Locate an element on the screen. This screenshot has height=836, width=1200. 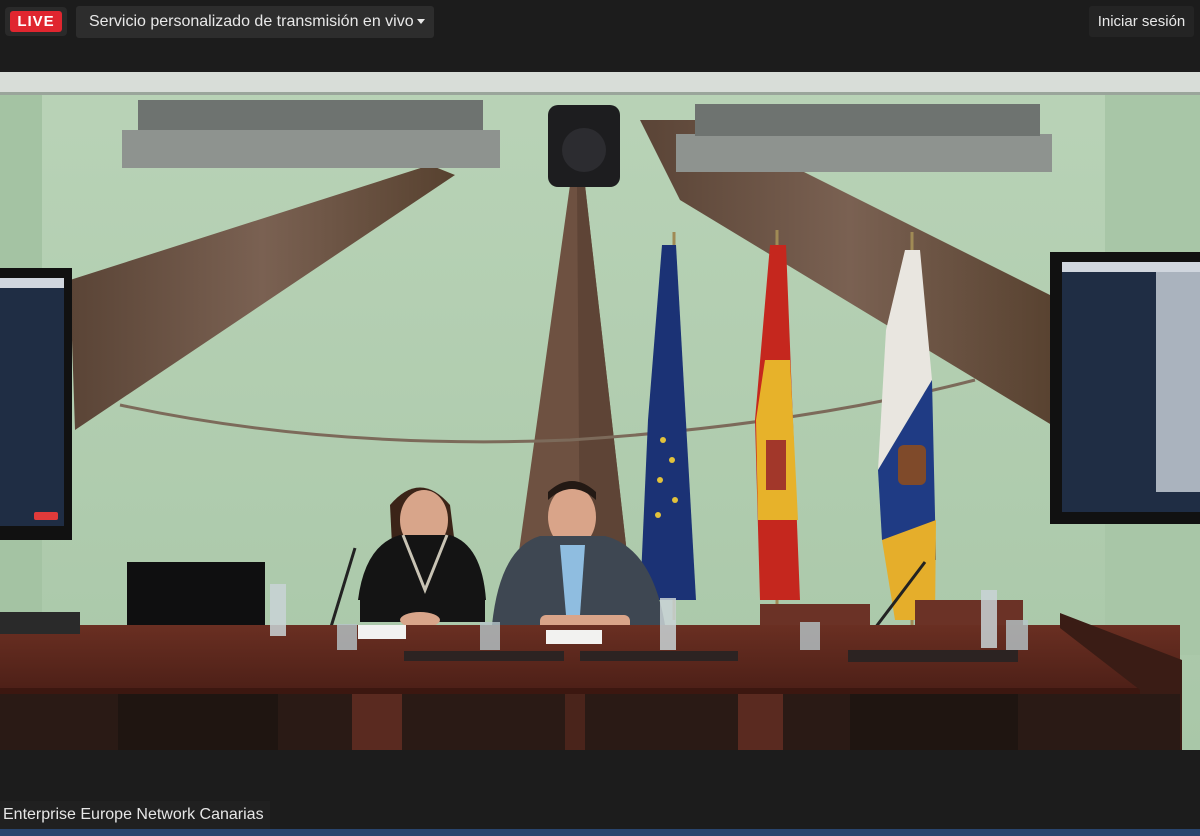
chevron-down-icon is located at coordinates (421, 21).